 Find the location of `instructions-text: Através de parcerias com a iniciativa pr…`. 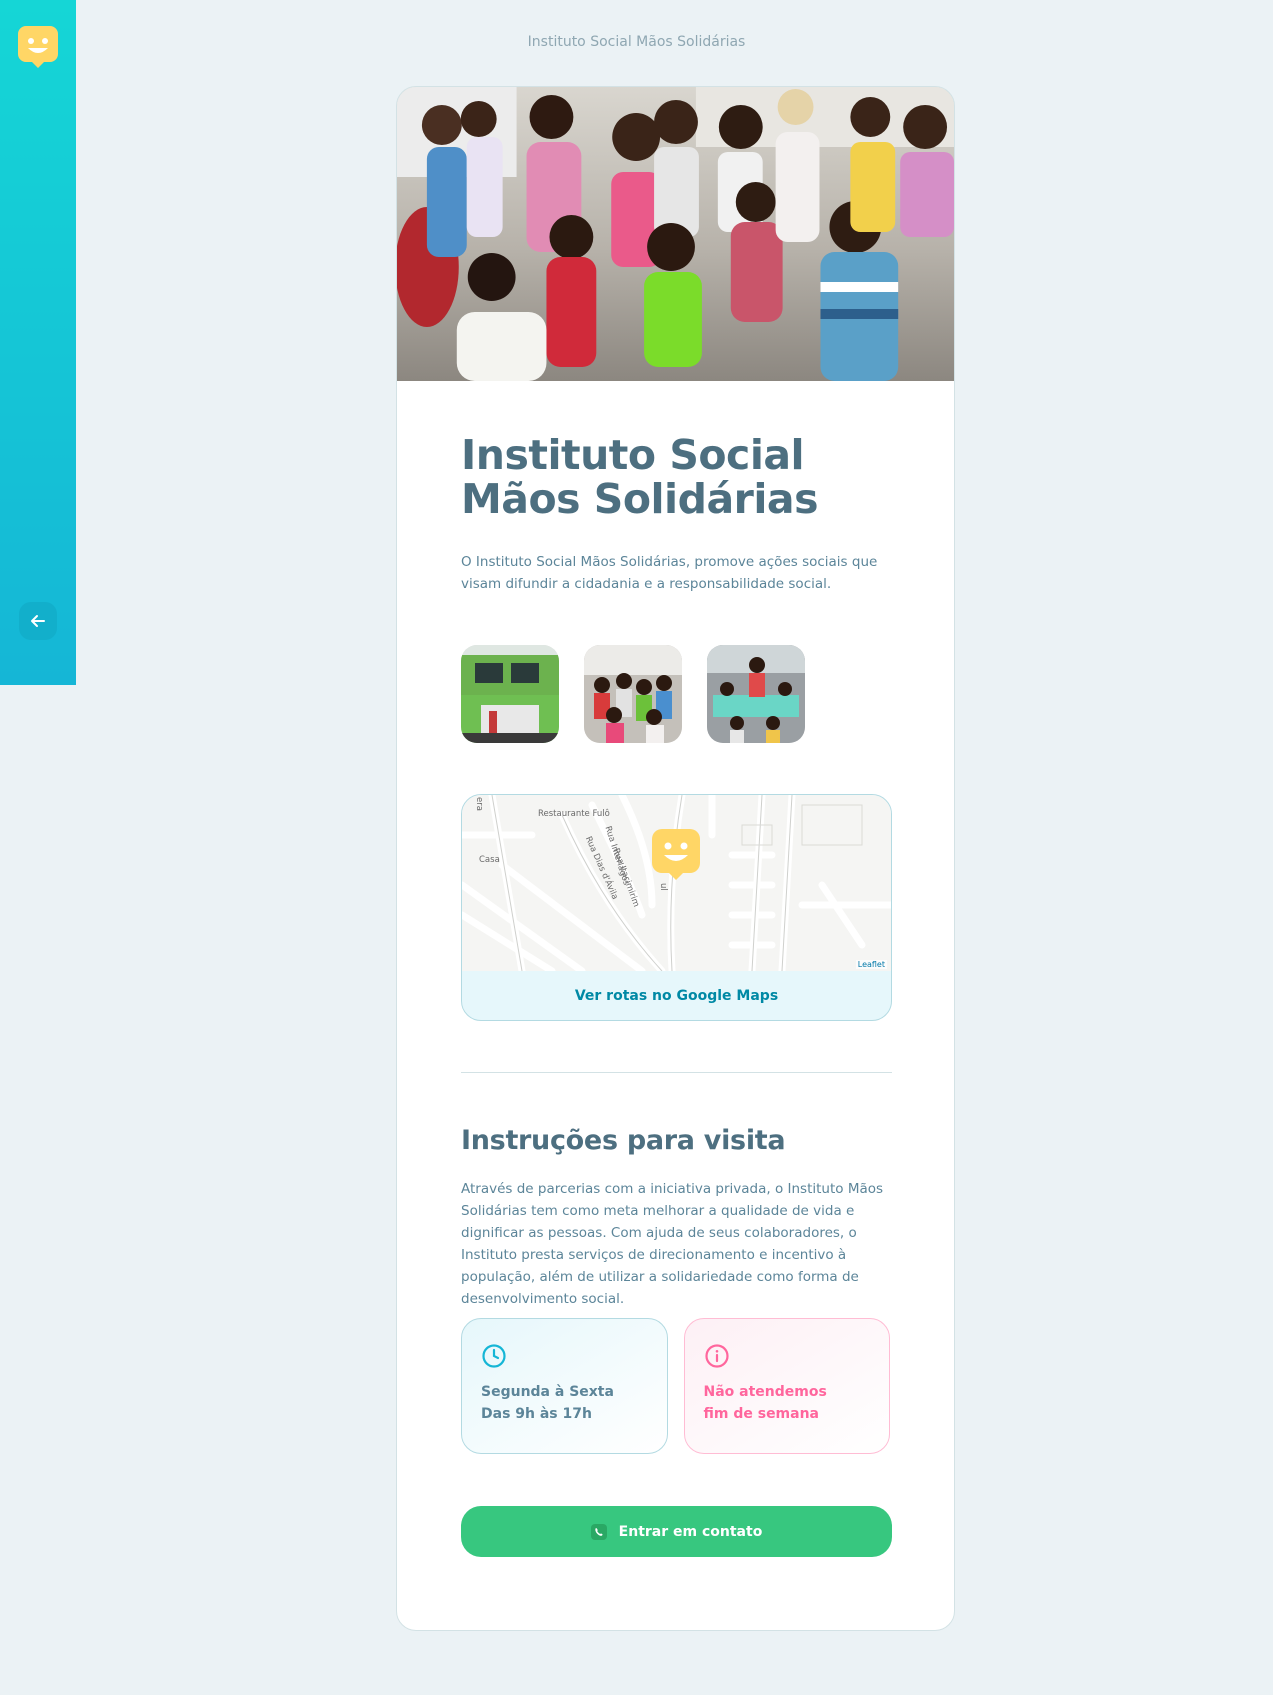

instructions-text: Através de parcerias com a iniciativa pr… is located at coordinates (672, 1244).